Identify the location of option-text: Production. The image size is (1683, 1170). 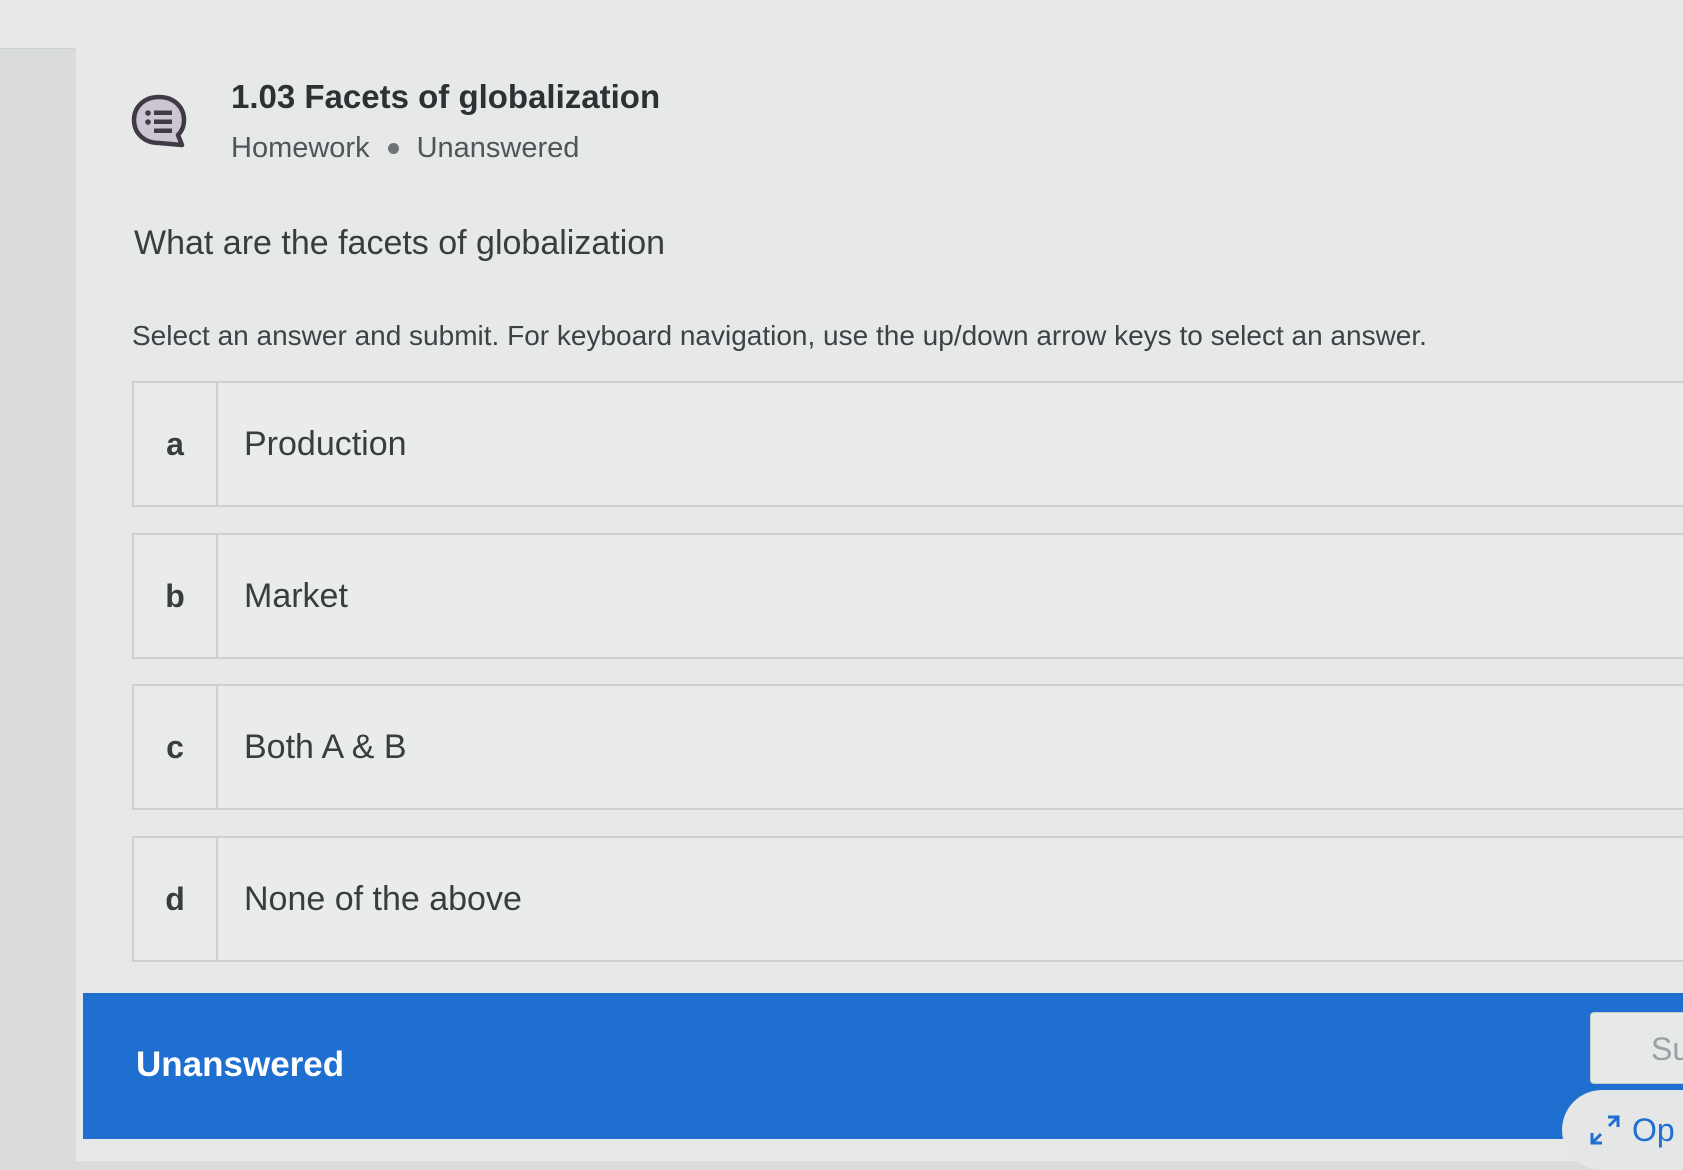
(325, 443).